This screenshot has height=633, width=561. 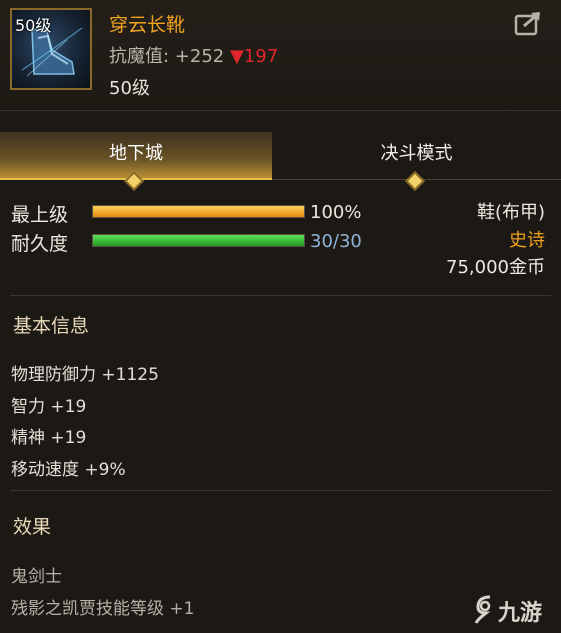 I want to click on share-icon, so click(x=527, y=24).